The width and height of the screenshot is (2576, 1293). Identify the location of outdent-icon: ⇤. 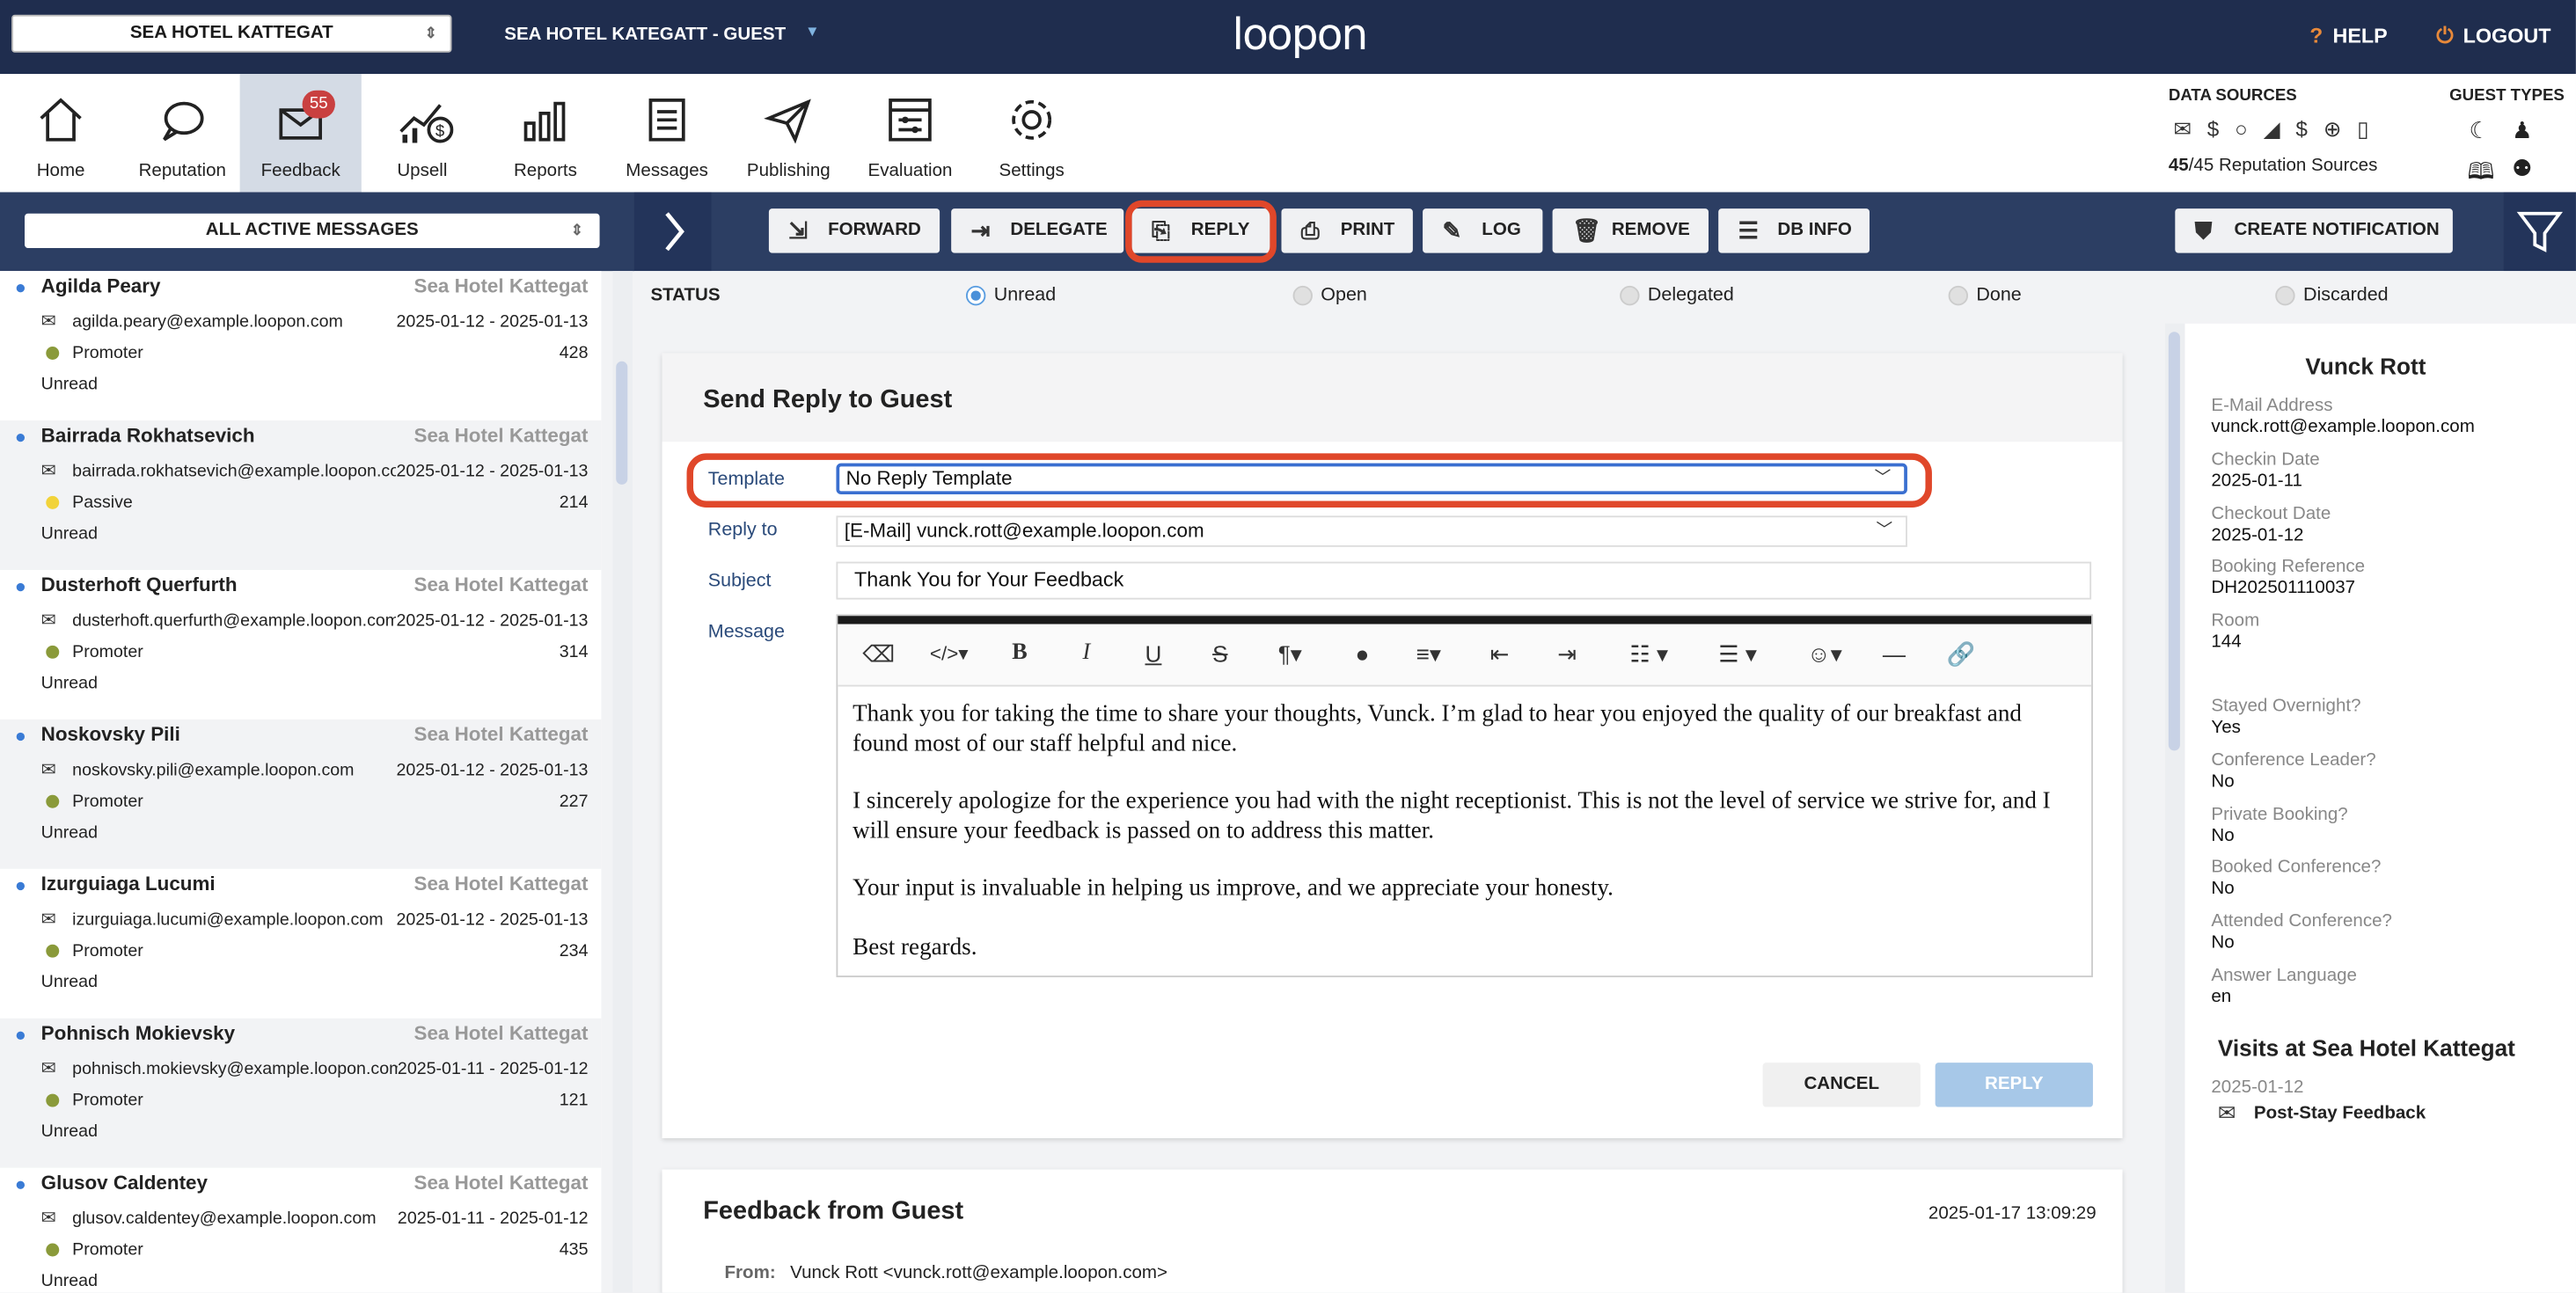
(1500, 654).